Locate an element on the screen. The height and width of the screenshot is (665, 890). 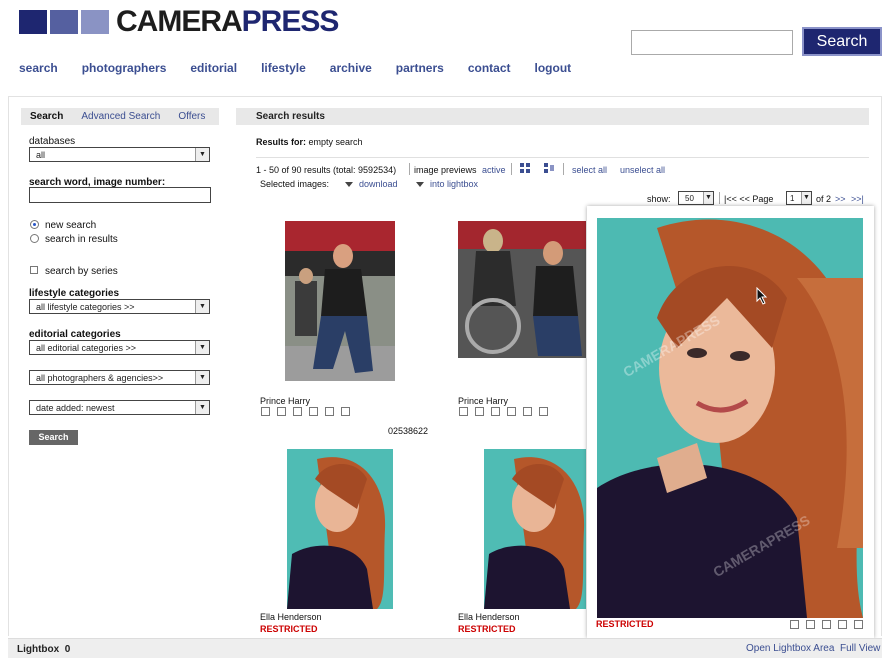
results-header: Search results is located at coordinates (552, 116).